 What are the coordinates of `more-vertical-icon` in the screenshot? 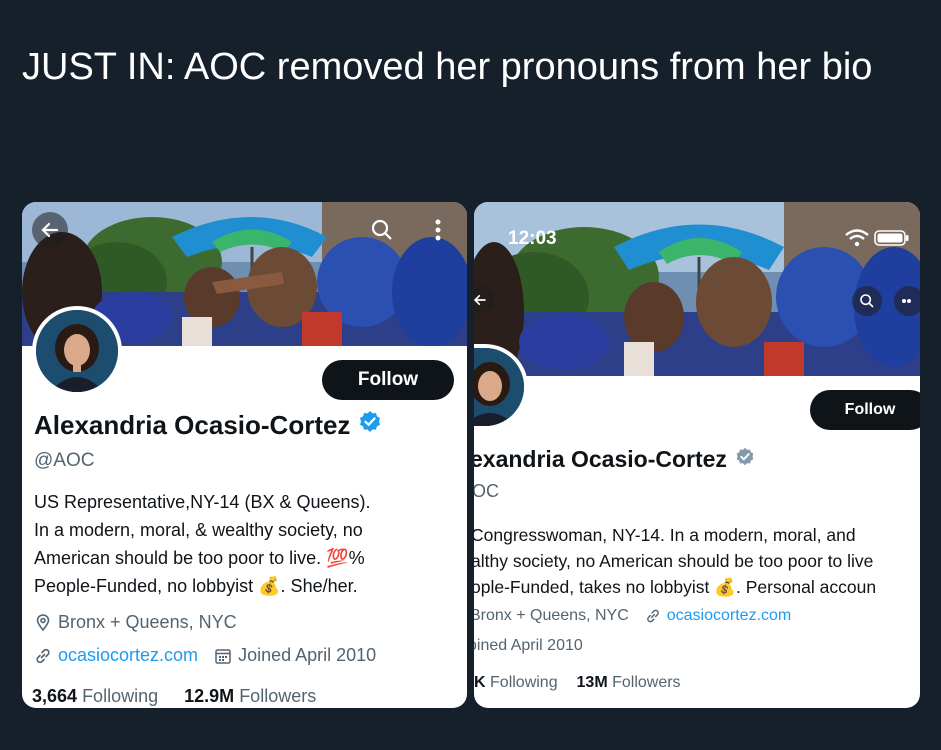 It's located at (438, 230).